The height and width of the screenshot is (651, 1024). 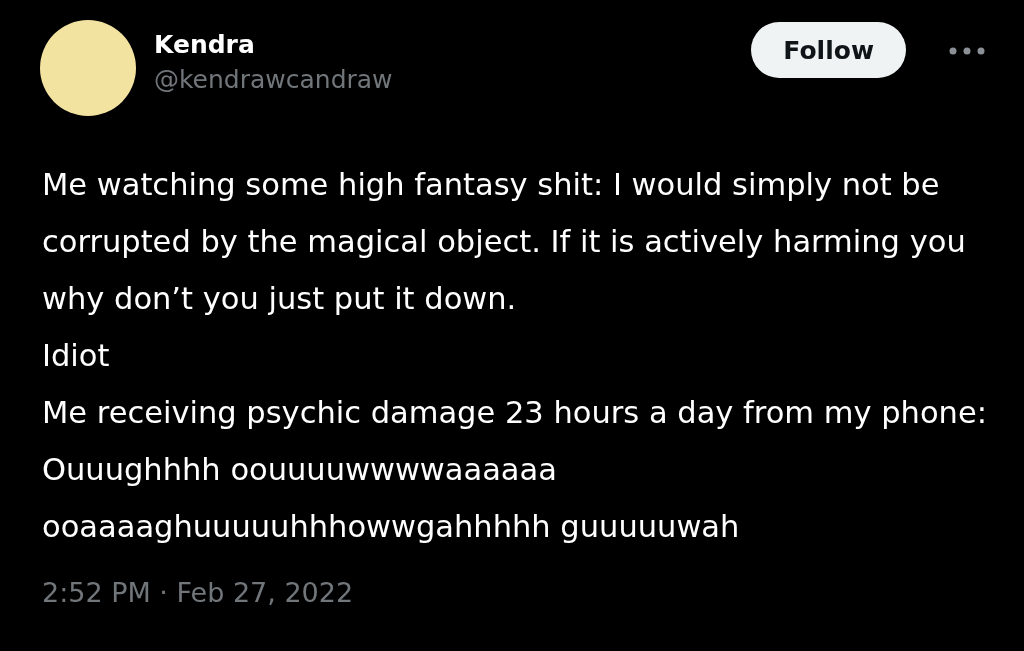 What do you see at coordinates (828, 50) in the screenshot?
I see `follow-button: Follow` at bounding box center [828, 50].